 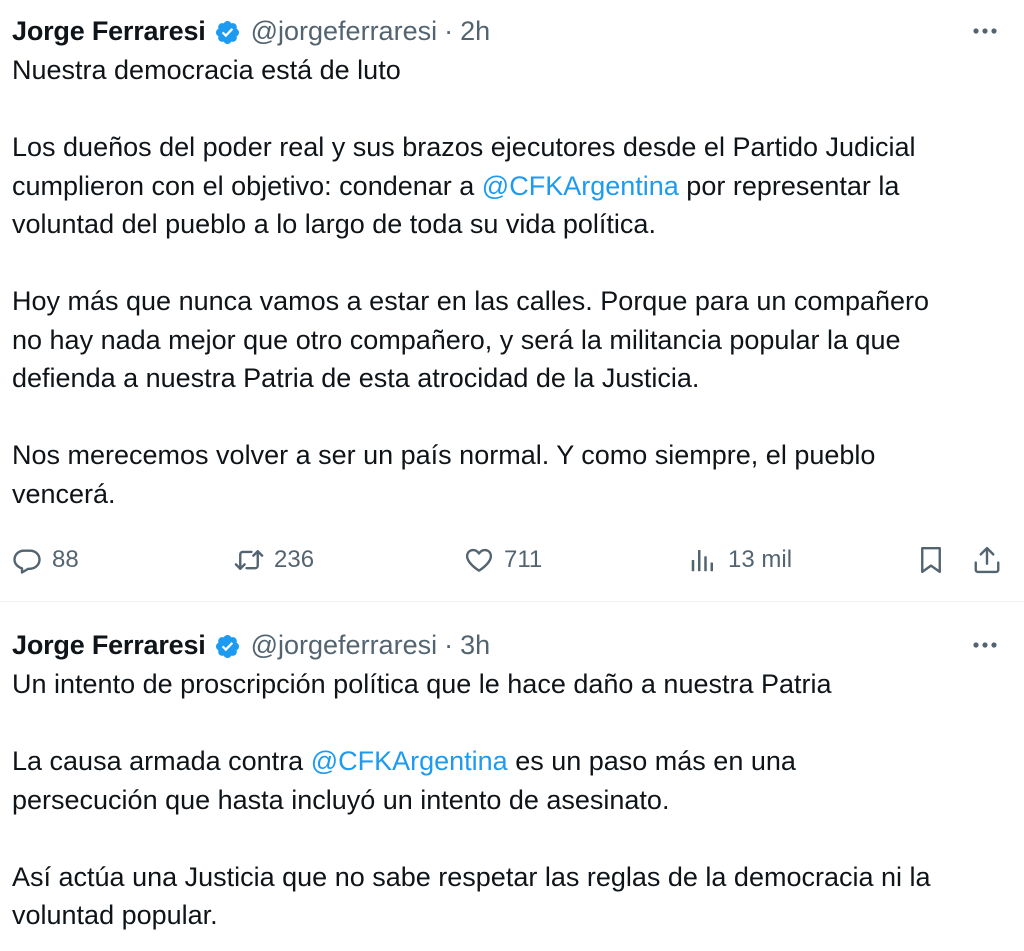 What do you see at coordinates (206, 70) in the screenshot?
I see `text-line: Nuestra democracia está de luto` at bounding box center [206, 70].